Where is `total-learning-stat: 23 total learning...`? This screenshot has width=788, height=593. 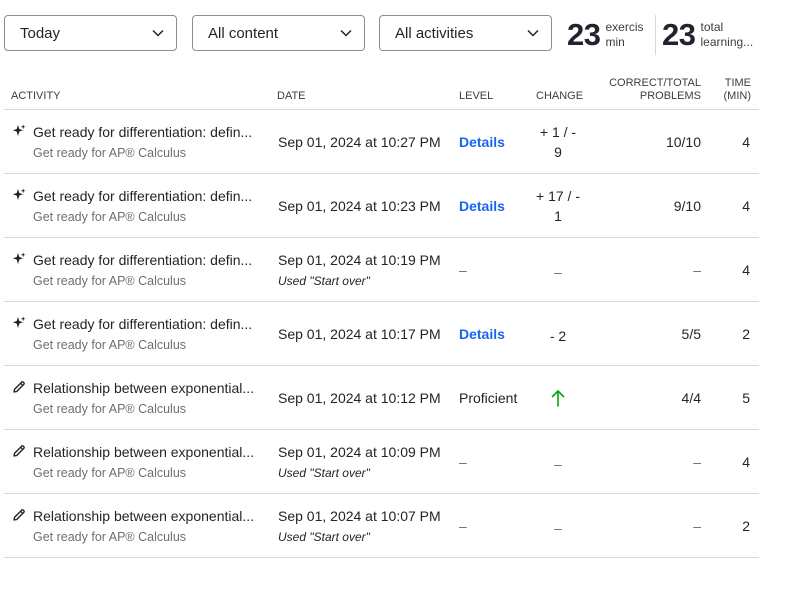
total-learning-stat: 23 total learning... is located at coordinates (714, 35).